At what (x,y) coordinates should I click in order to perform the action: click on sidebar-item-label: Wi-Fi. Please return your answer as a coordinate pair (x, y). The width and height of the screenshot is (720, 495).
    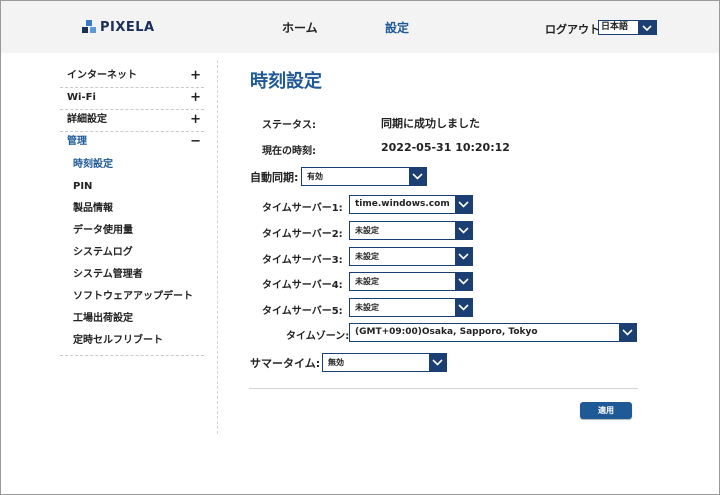
    Looking at the image, I should click on (81, 97).